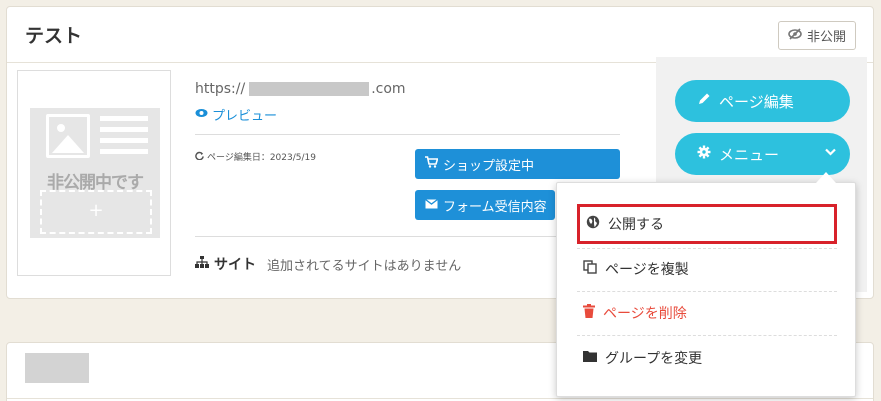  I want to click on menu-item-change-group: グループを変更, so click(707, 358).